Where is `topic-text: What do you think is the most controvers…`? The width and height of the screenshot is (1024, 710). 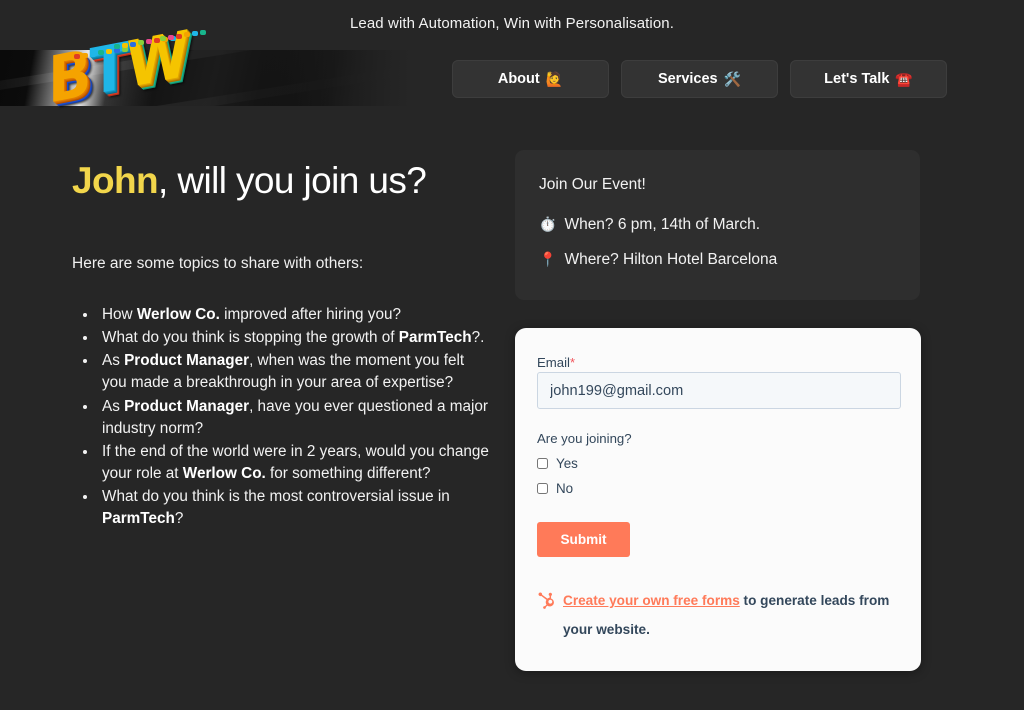 topic-text: What do you think is the most controvers… is located at coordinates (276, 496).